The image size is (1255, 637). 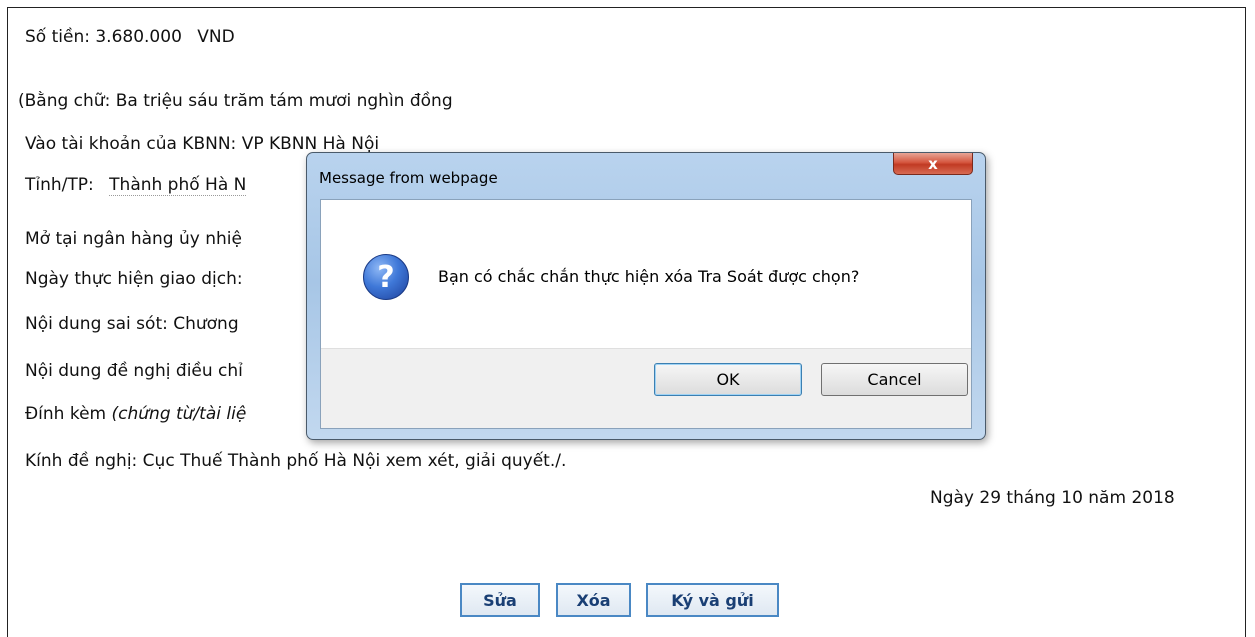 I want to click on account-value: VP KBNN Hà Nội, so click(x=310, y=144).